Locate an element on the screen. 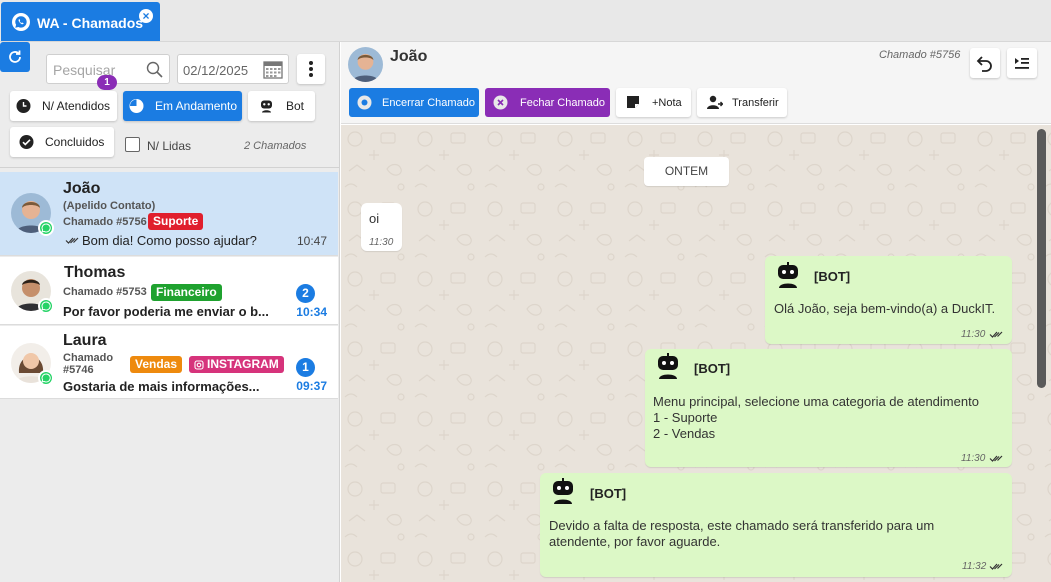  filter-nao-atendidos-button: N/ Atendidos is located at coordinates (63, 106).